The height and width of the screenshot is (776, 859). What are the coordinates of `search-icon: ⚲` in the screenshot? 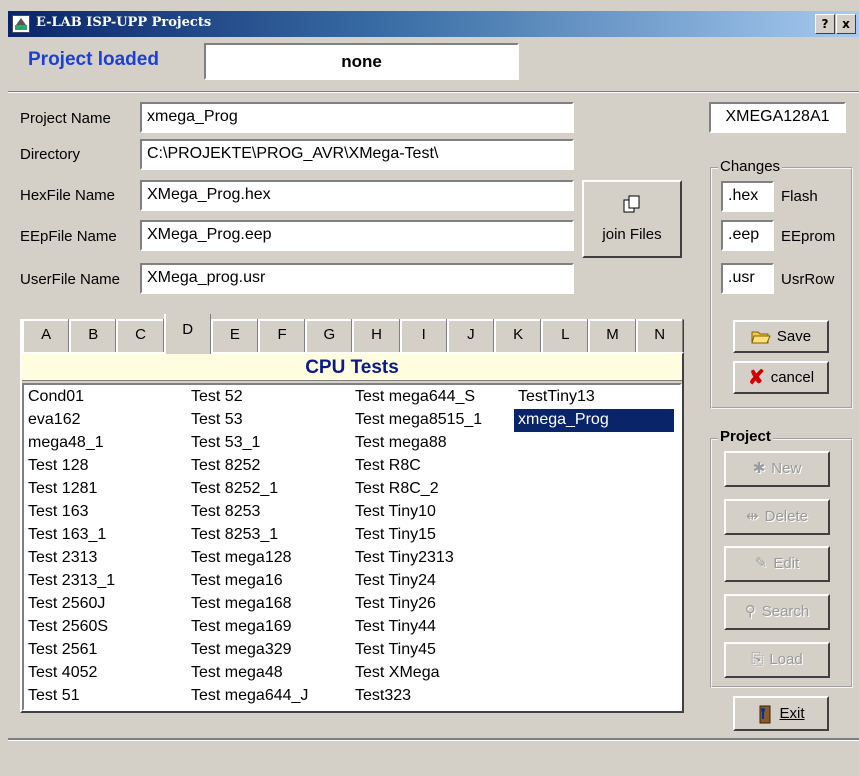 It's located at (750, 612).